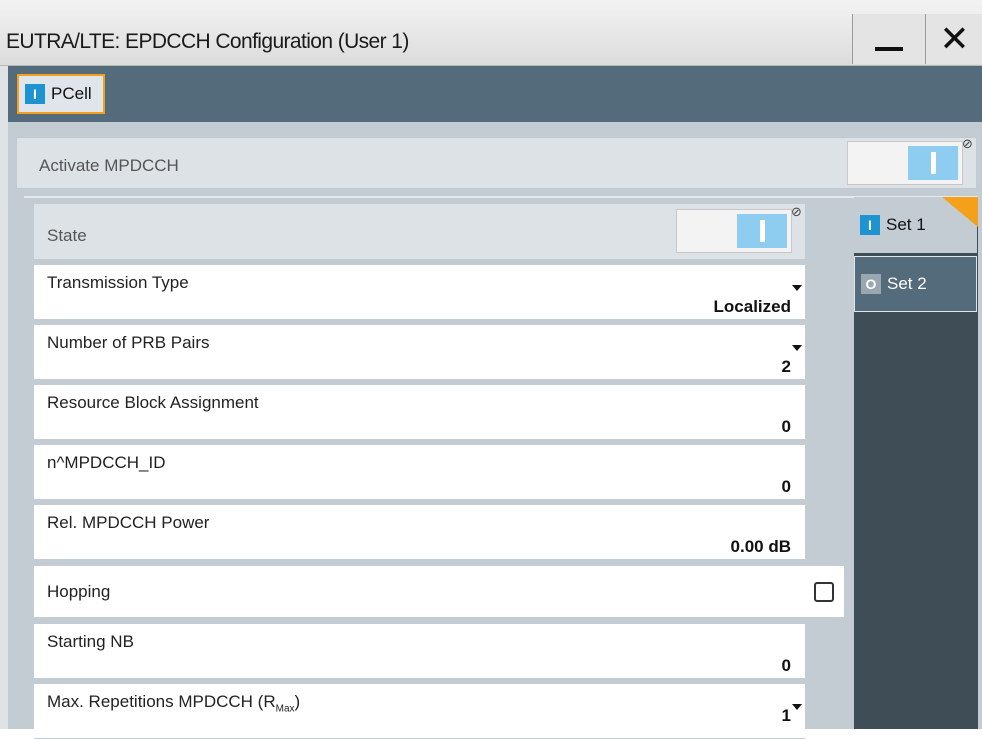 The image size is (982, 739). Describe the element at coordinates (501, 197) in the screenshot. I see `divider` at that location.